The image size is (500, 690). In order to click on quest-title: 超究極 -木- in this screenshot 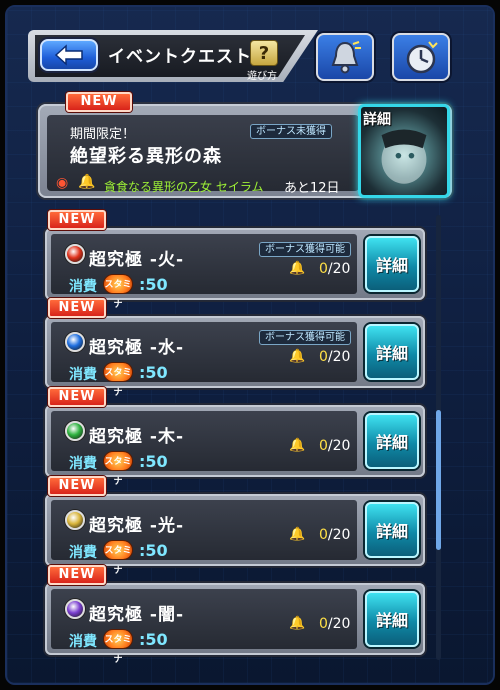, I will do `click(137, 437)`.